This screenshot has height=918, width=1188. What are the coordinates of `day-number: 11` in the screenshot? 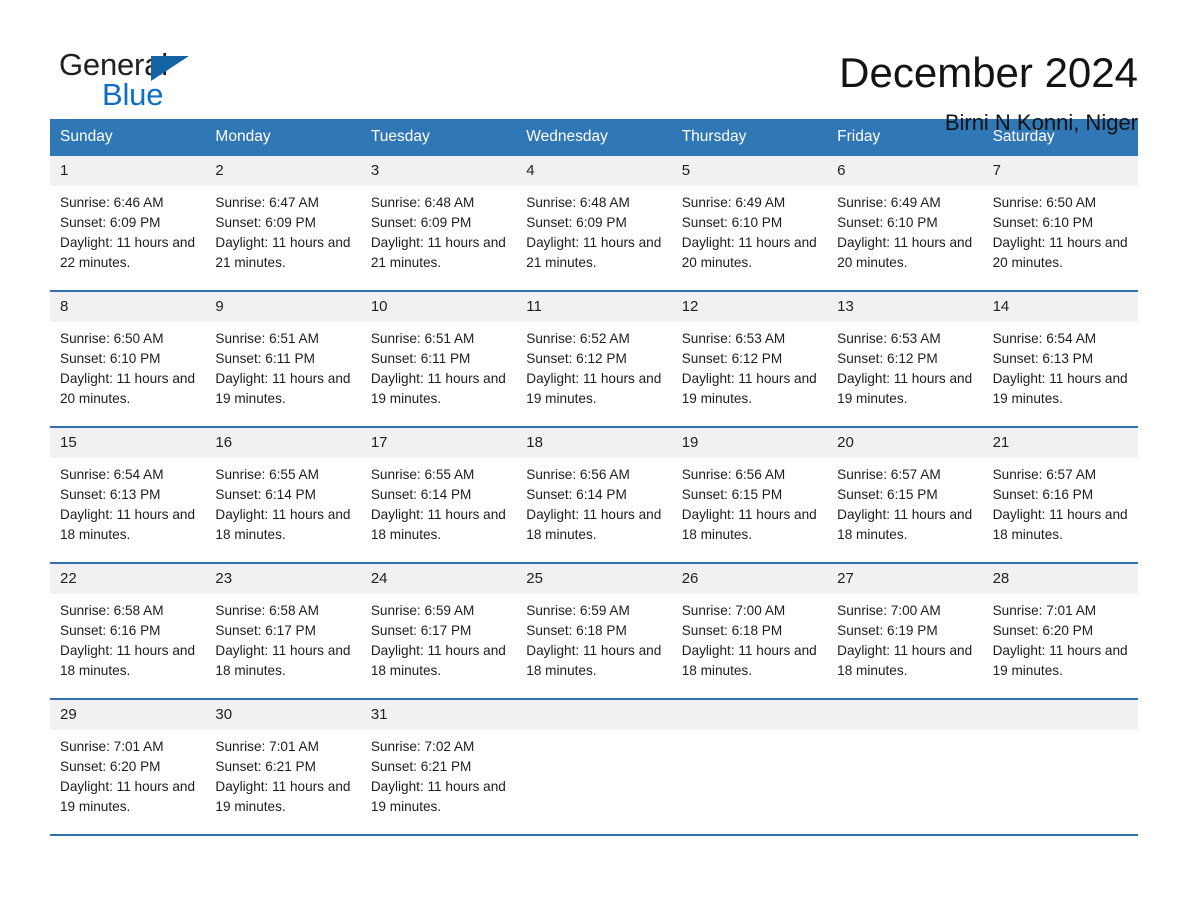 It's located at (593, 307).